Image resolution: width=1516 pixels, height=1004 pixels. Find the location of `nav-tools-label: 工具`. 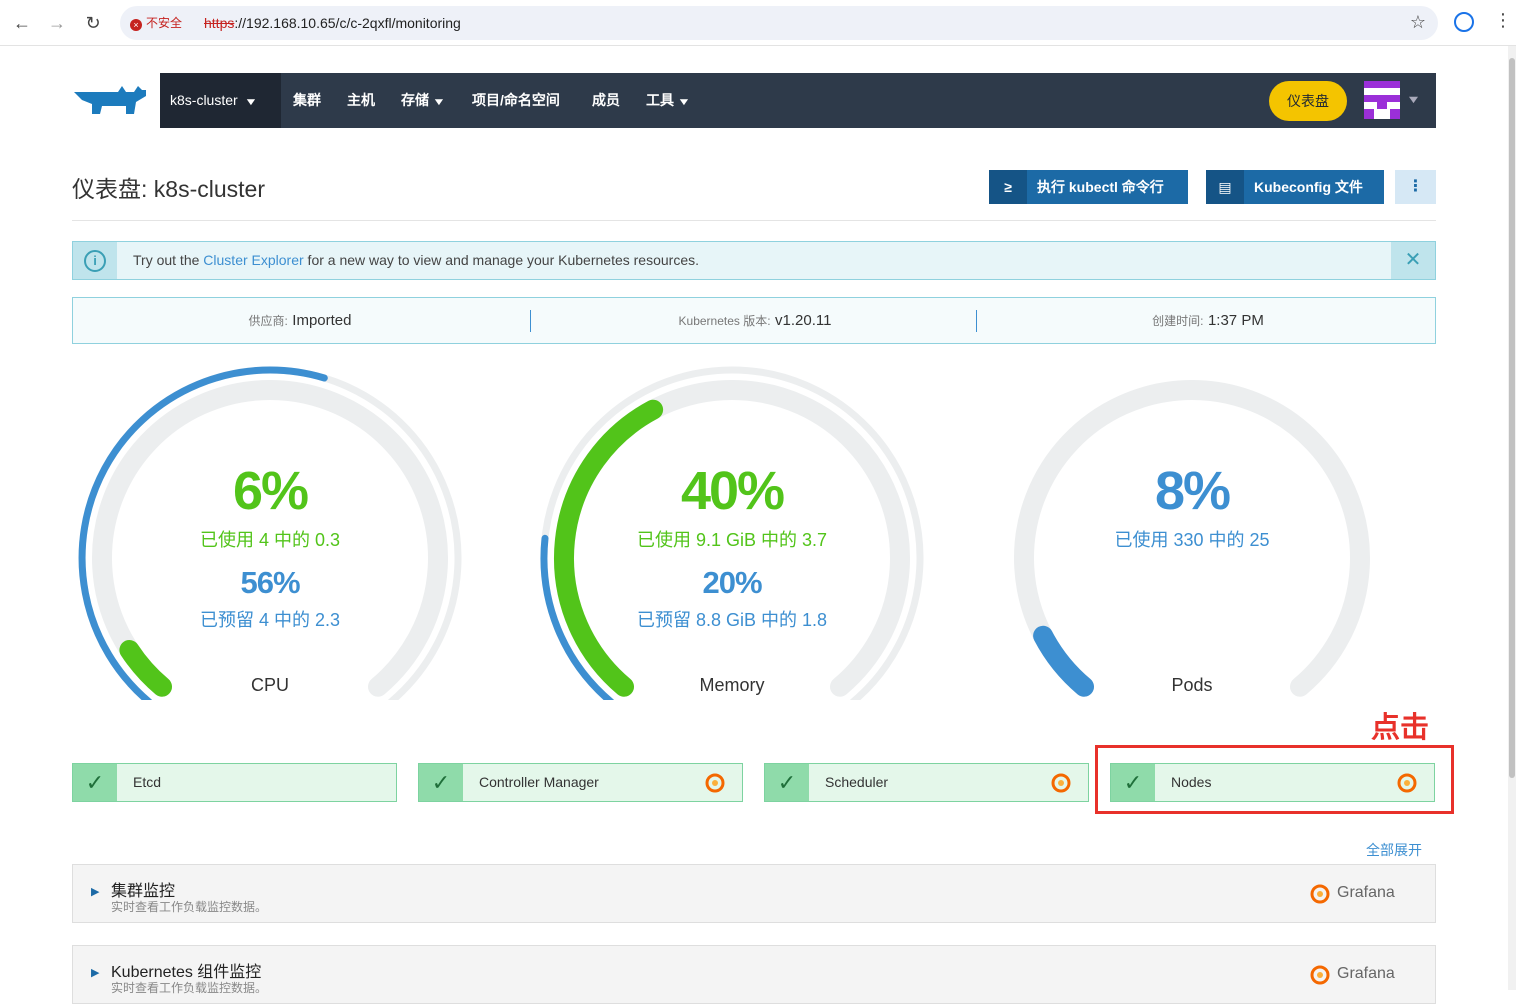

nav-tools-label: 工具 is located at coordinates (660, 100).